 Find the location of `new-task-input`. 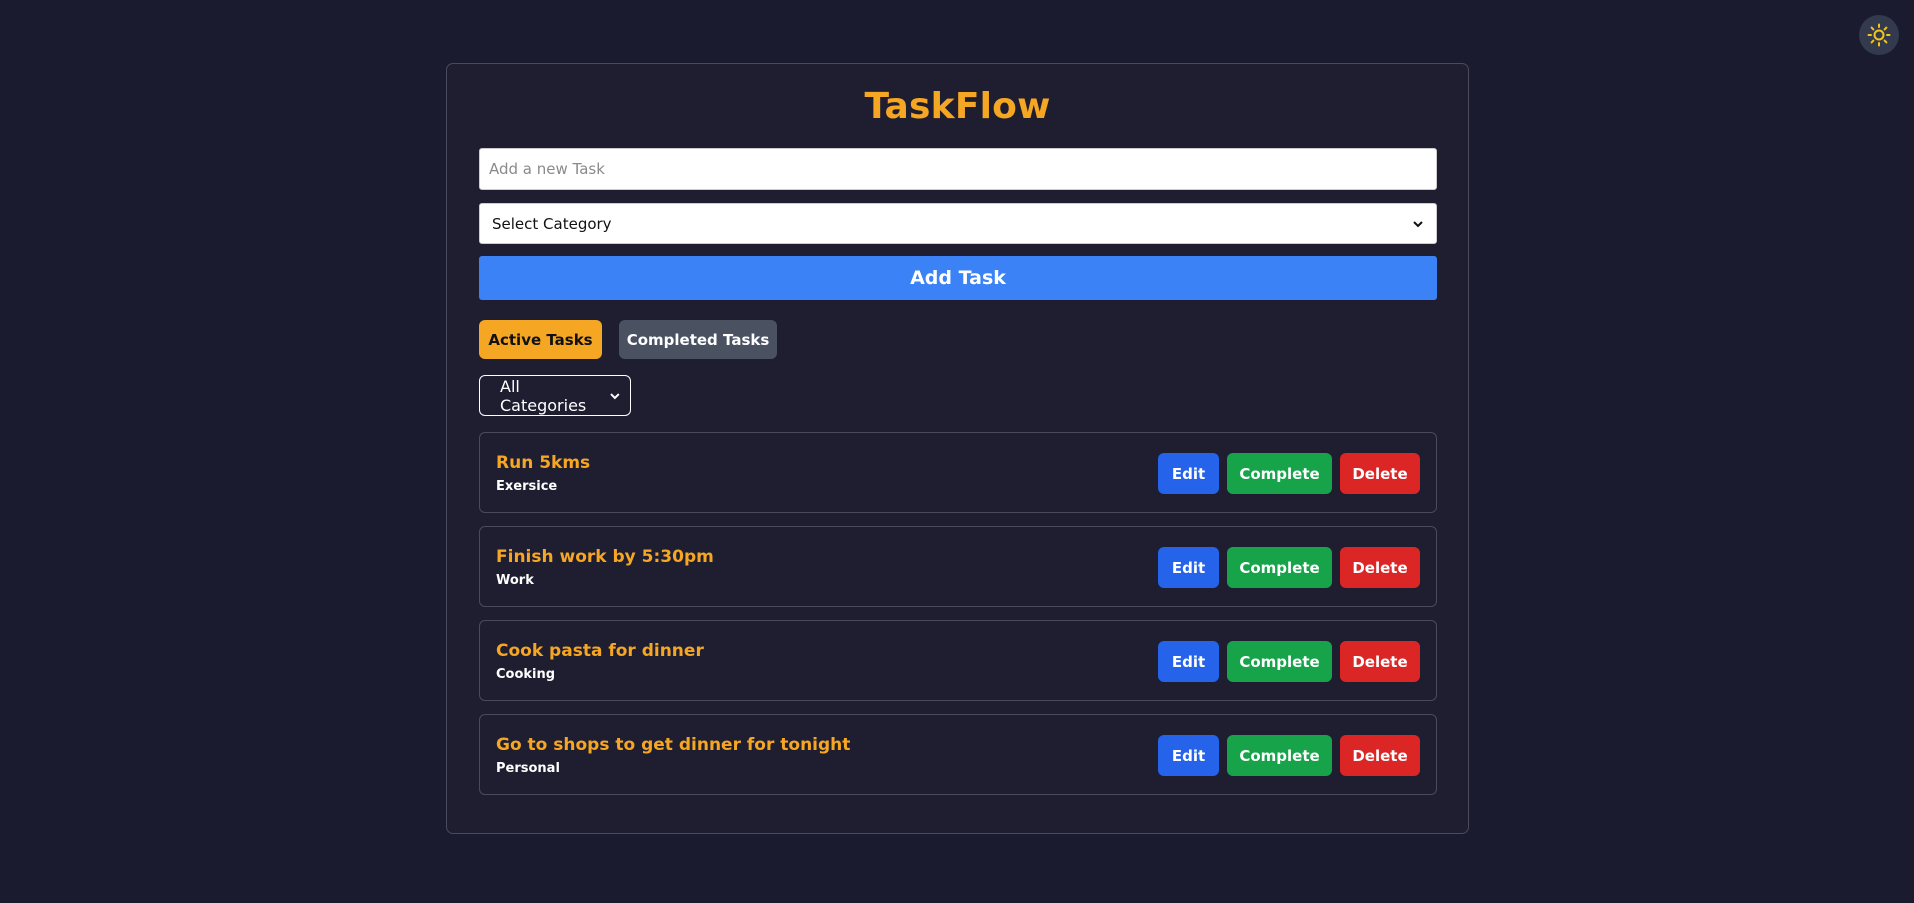

new-task-input is located at coordinates (958, 169).